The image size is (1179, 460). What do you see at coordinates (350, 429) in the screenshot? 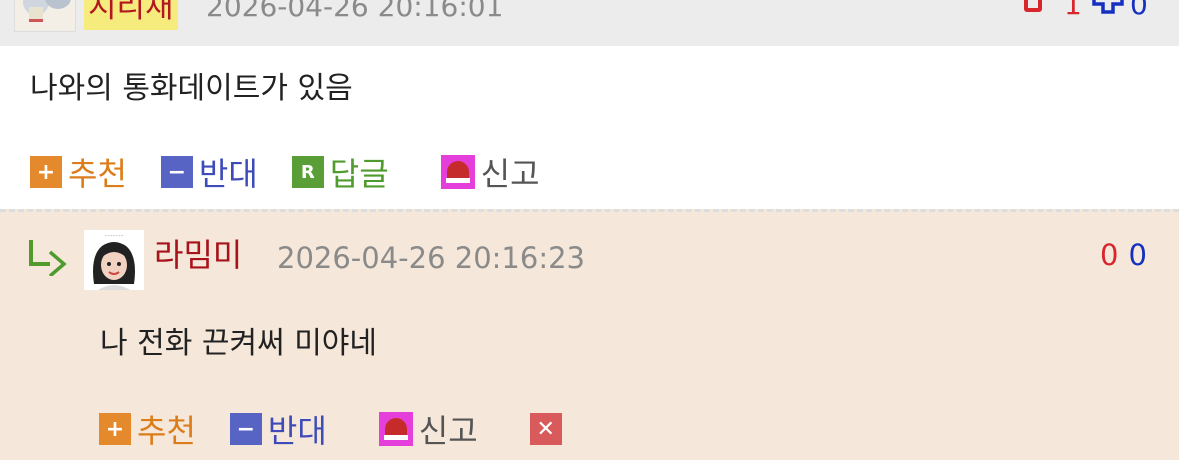
I see `reply-actions: + 추천 − 반대 신고 ✕` at bounding box center [350, 429].